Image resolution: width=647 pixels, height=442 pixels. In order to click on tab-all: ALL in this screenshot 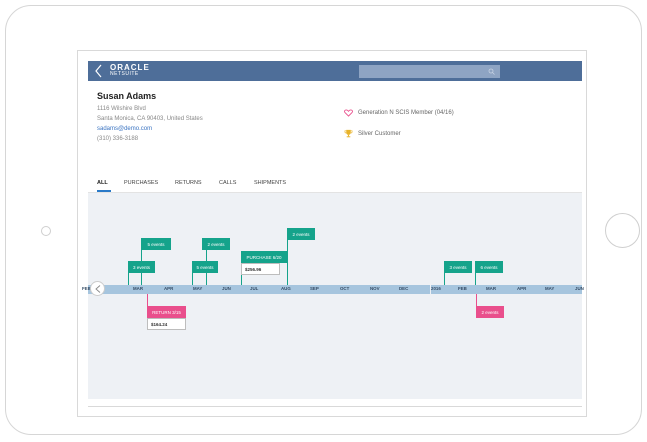, I will do `click(102, 183)`.